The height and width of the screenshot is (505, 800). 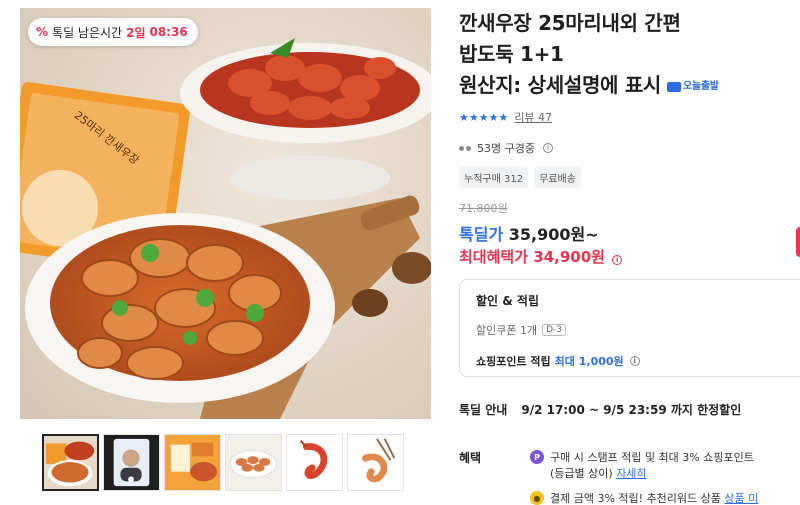 What do you see at coordinates (494, 177) in the screenshot?
I see `tag-cumulative-purchases: 누적구매 312` at bounding box center [494, 177].